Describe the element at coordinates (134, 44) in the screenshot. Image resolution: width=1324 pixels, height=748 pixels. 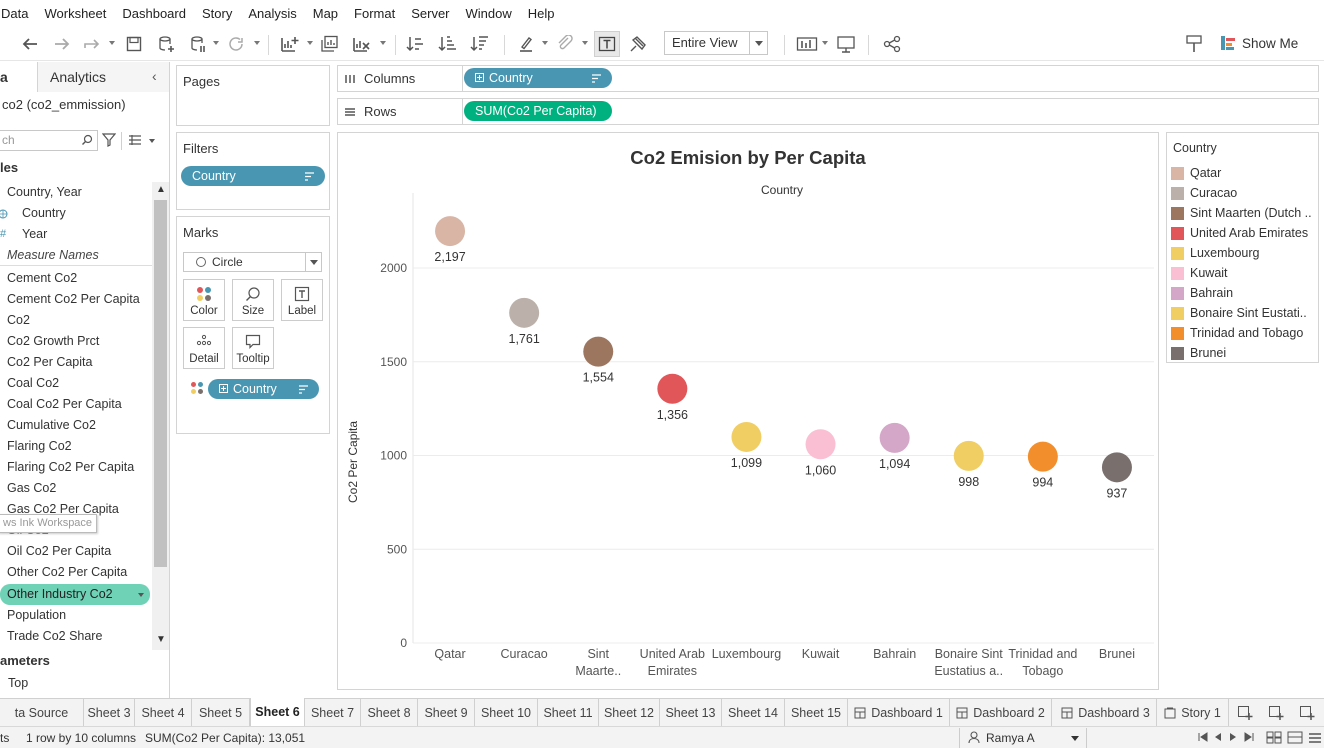
I see `save-icon` at that location.